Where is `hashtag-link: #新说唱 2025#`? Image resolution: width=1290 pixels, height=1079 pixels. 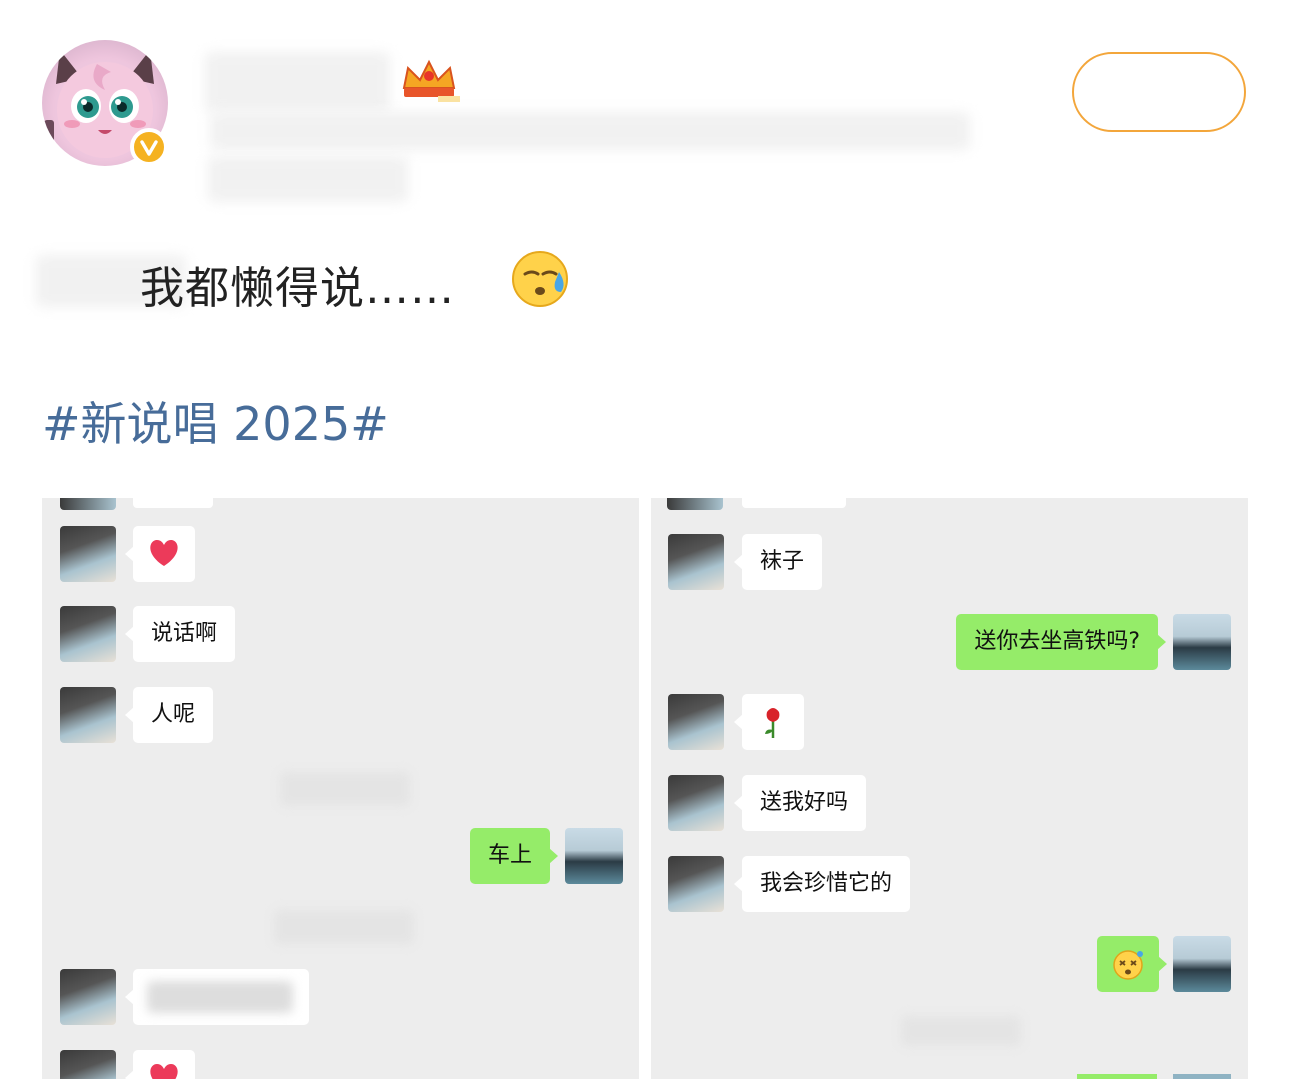 hashtag-link: #新说唱 2025# is located at coordinates (215, 421).